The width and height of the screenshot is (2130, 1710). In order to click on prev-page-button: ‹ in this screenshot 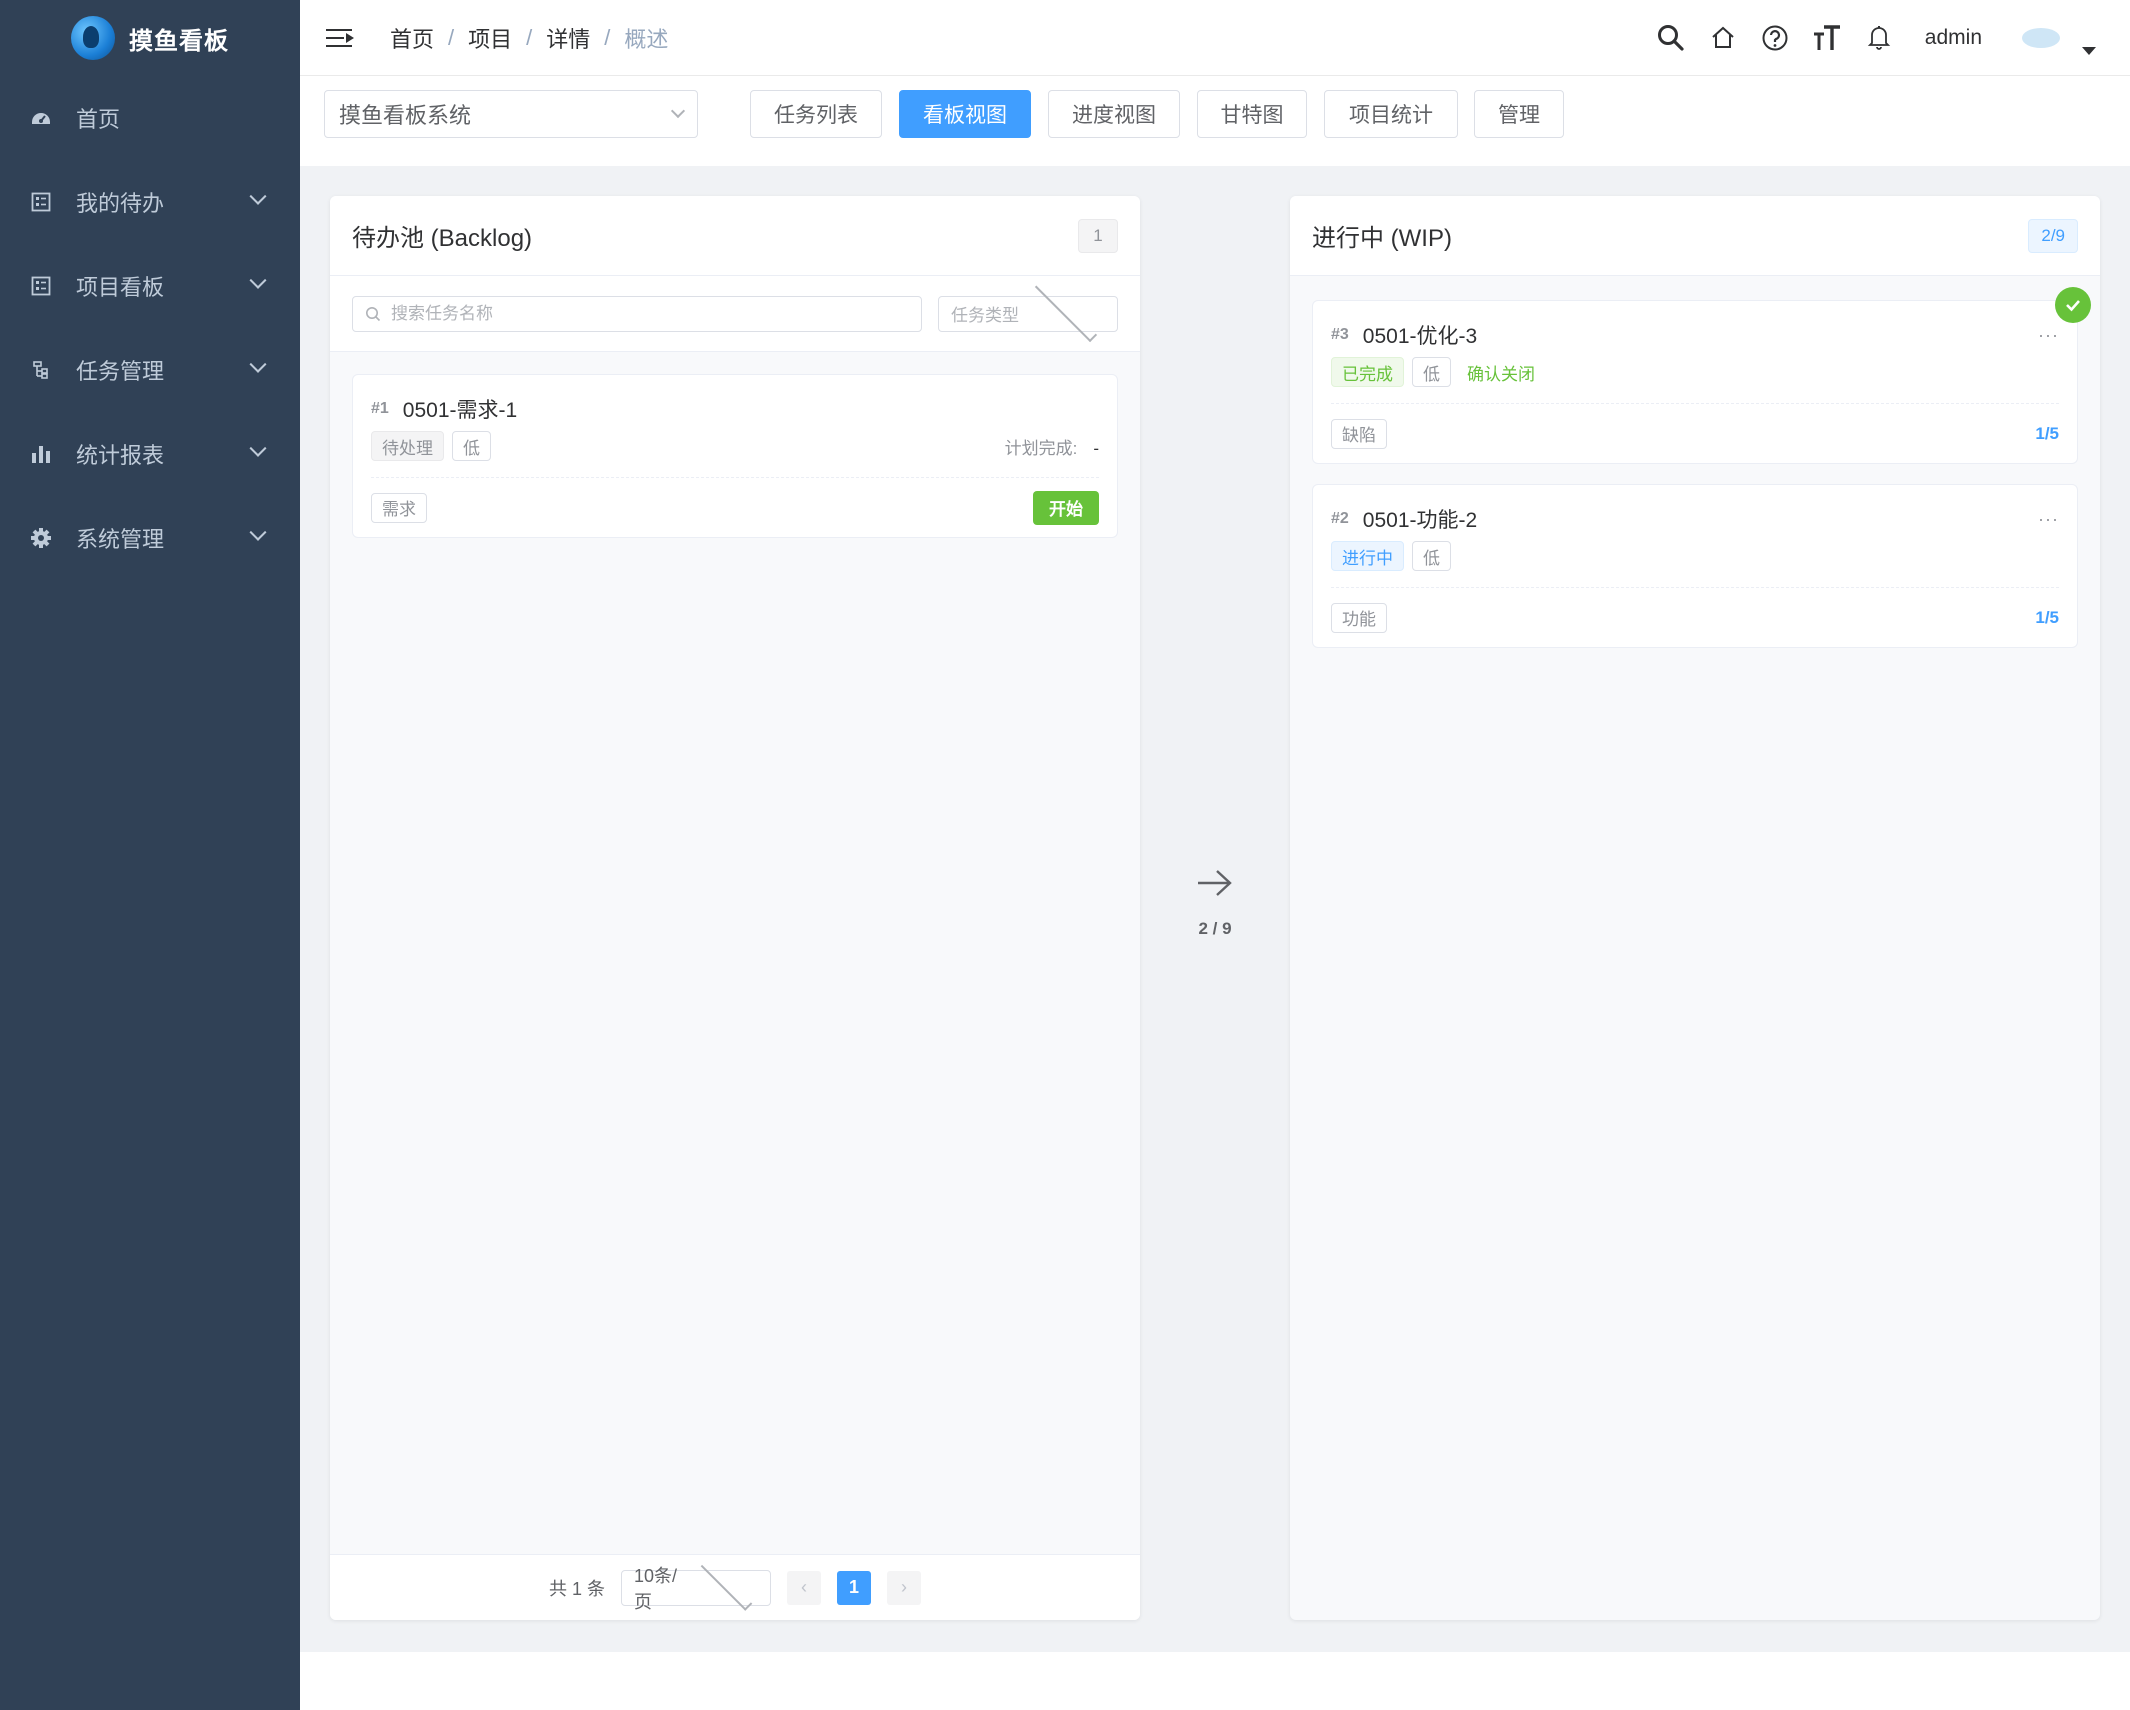, I will do `click(804, 1587)`.